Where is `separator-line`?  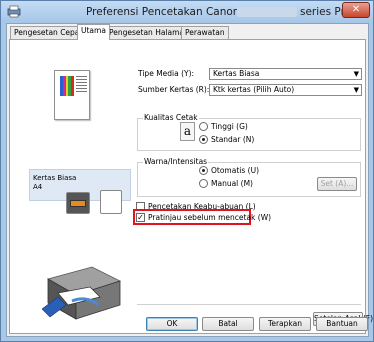 separator-line is located at coordinates (249, 304).